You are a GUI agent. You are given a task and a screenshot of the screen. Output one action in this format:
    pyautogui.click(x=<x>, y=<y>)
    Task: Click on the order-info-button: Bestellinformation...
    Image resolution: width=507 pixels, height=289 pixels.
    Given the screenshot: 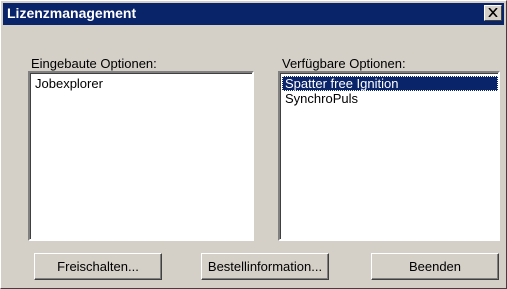 What is the action you would take?
    pyautogui.click(x=265, y=266)
    